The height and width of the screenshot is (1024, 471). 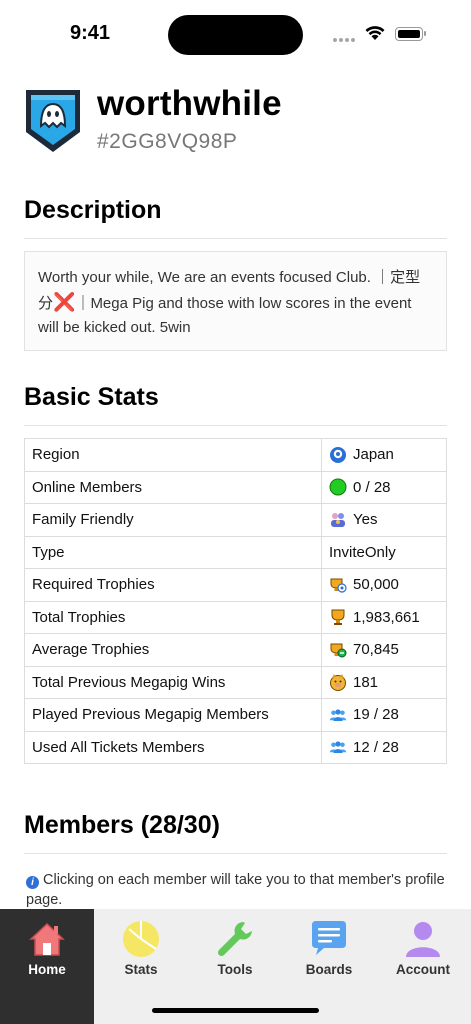 What do you see at coordinates (373, 455) in the screenshot?
I see `stat-value: Japan` at bounding box center [373, 455].